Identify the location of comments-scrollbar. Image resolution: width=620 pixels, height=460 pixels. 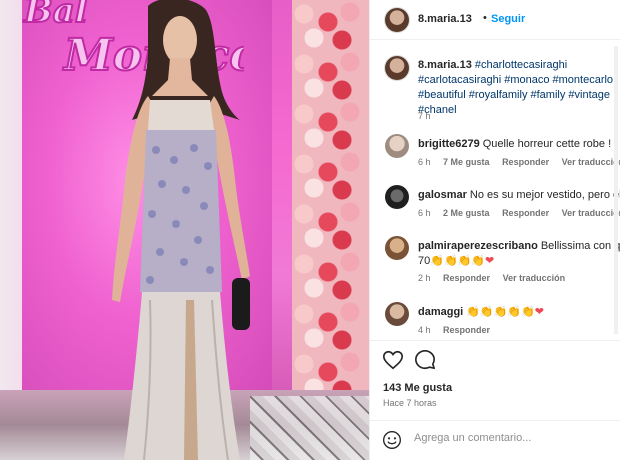
(616, 190).